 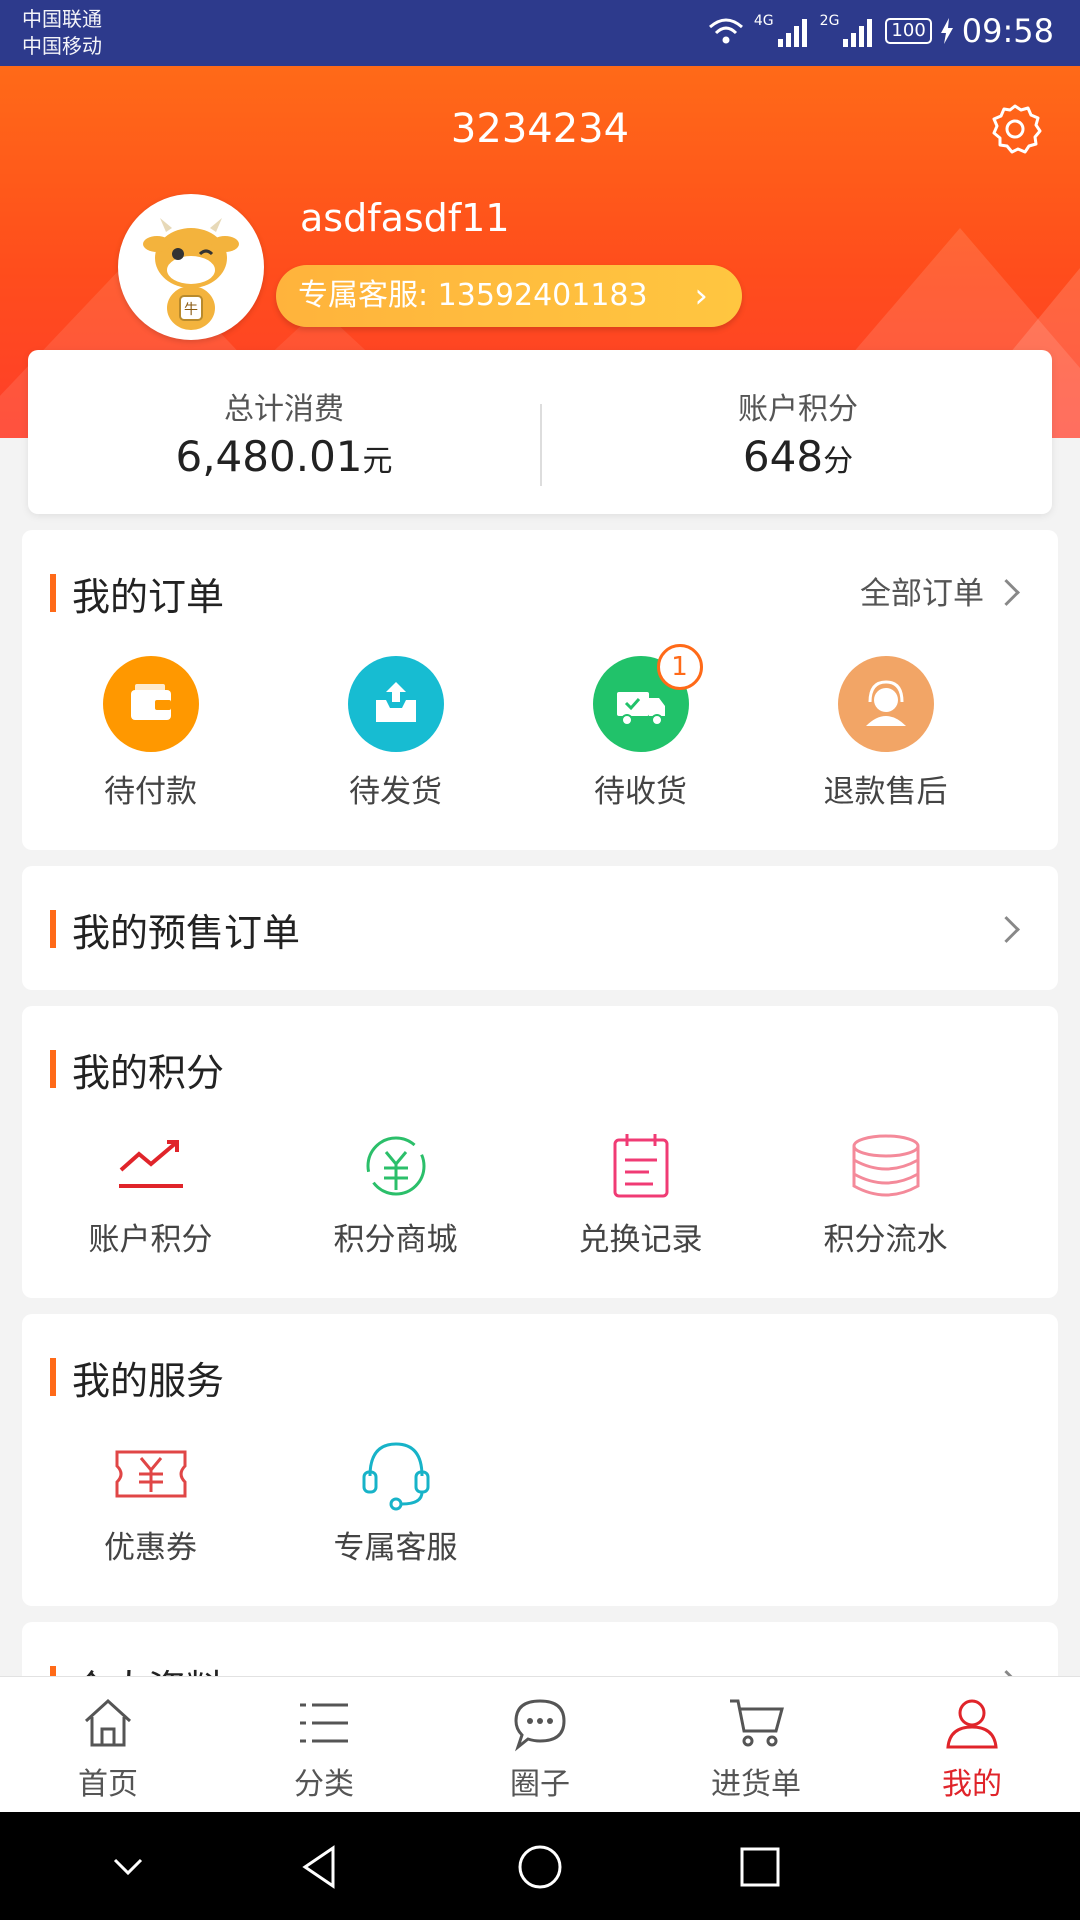 What do you see at coordinates (137, 1377) in the screenshot?
I see `section-title: 我的服务` at bounding box center [137, 1377].